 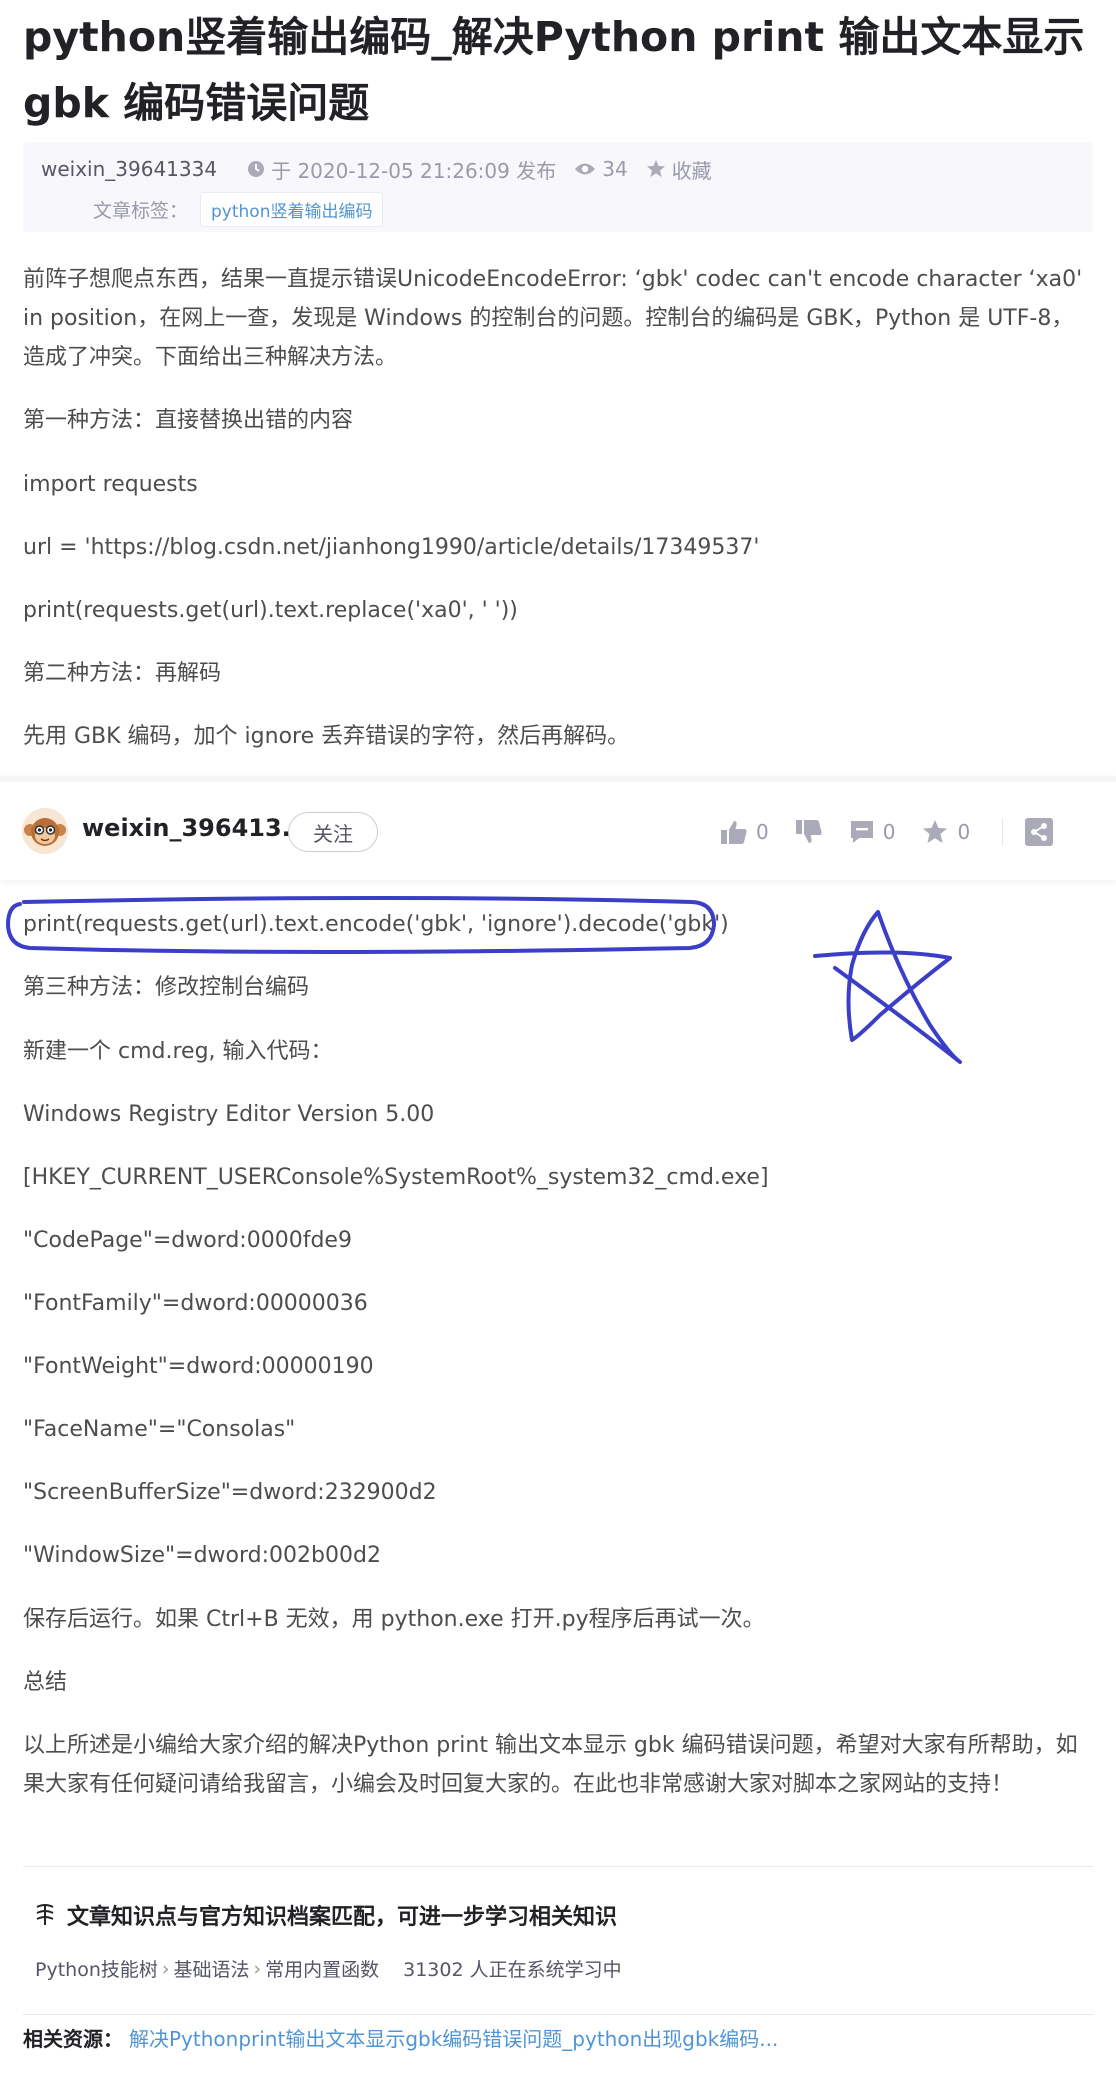 I want to click on toolbar-divider, so click(x=1003, y=832).